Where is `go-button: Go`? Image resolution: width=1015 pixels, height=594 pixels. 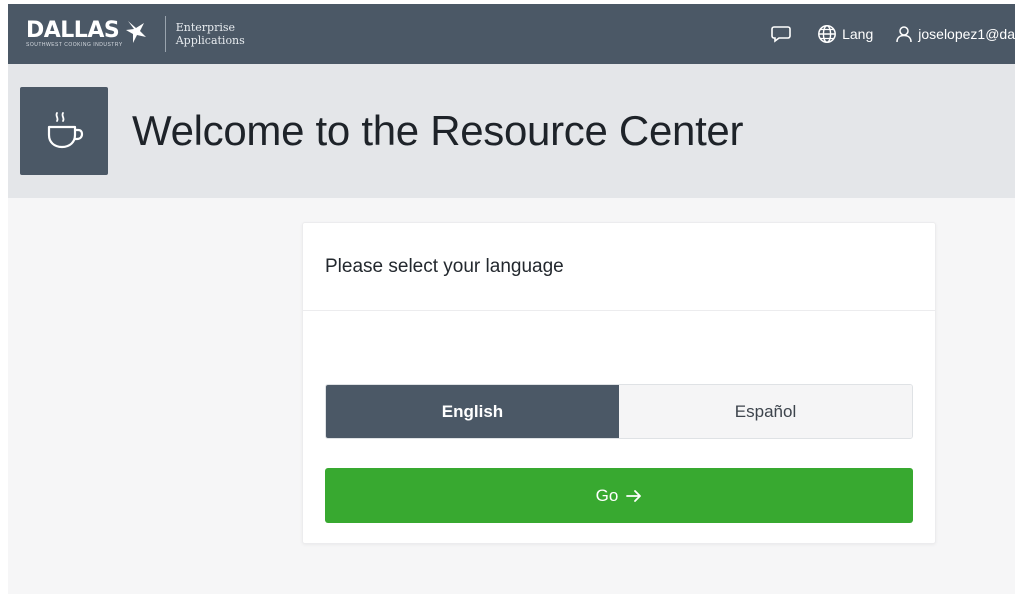 go-button: Go is located at coordinates (619, 495).